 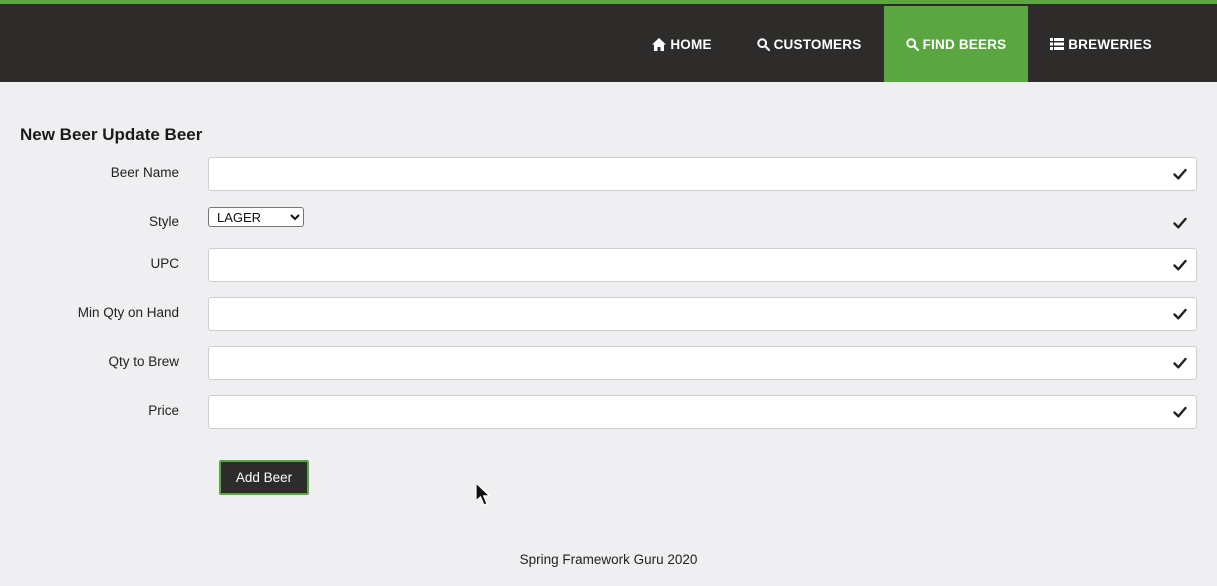 What do you see at coordinates (163, 410) in the screenshot?
I see `price-label: Price` at bounding box center [163, 410].